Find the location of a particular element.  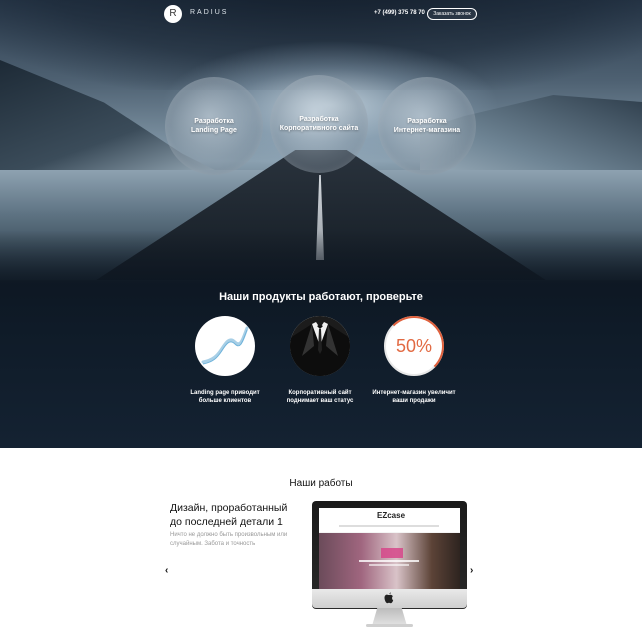

screen-logo: EZcase is located at coordinates (391, 515).